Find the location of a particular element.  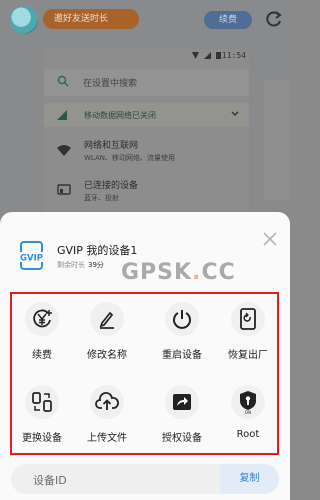

search-icon is located at coordinates (63, 81).